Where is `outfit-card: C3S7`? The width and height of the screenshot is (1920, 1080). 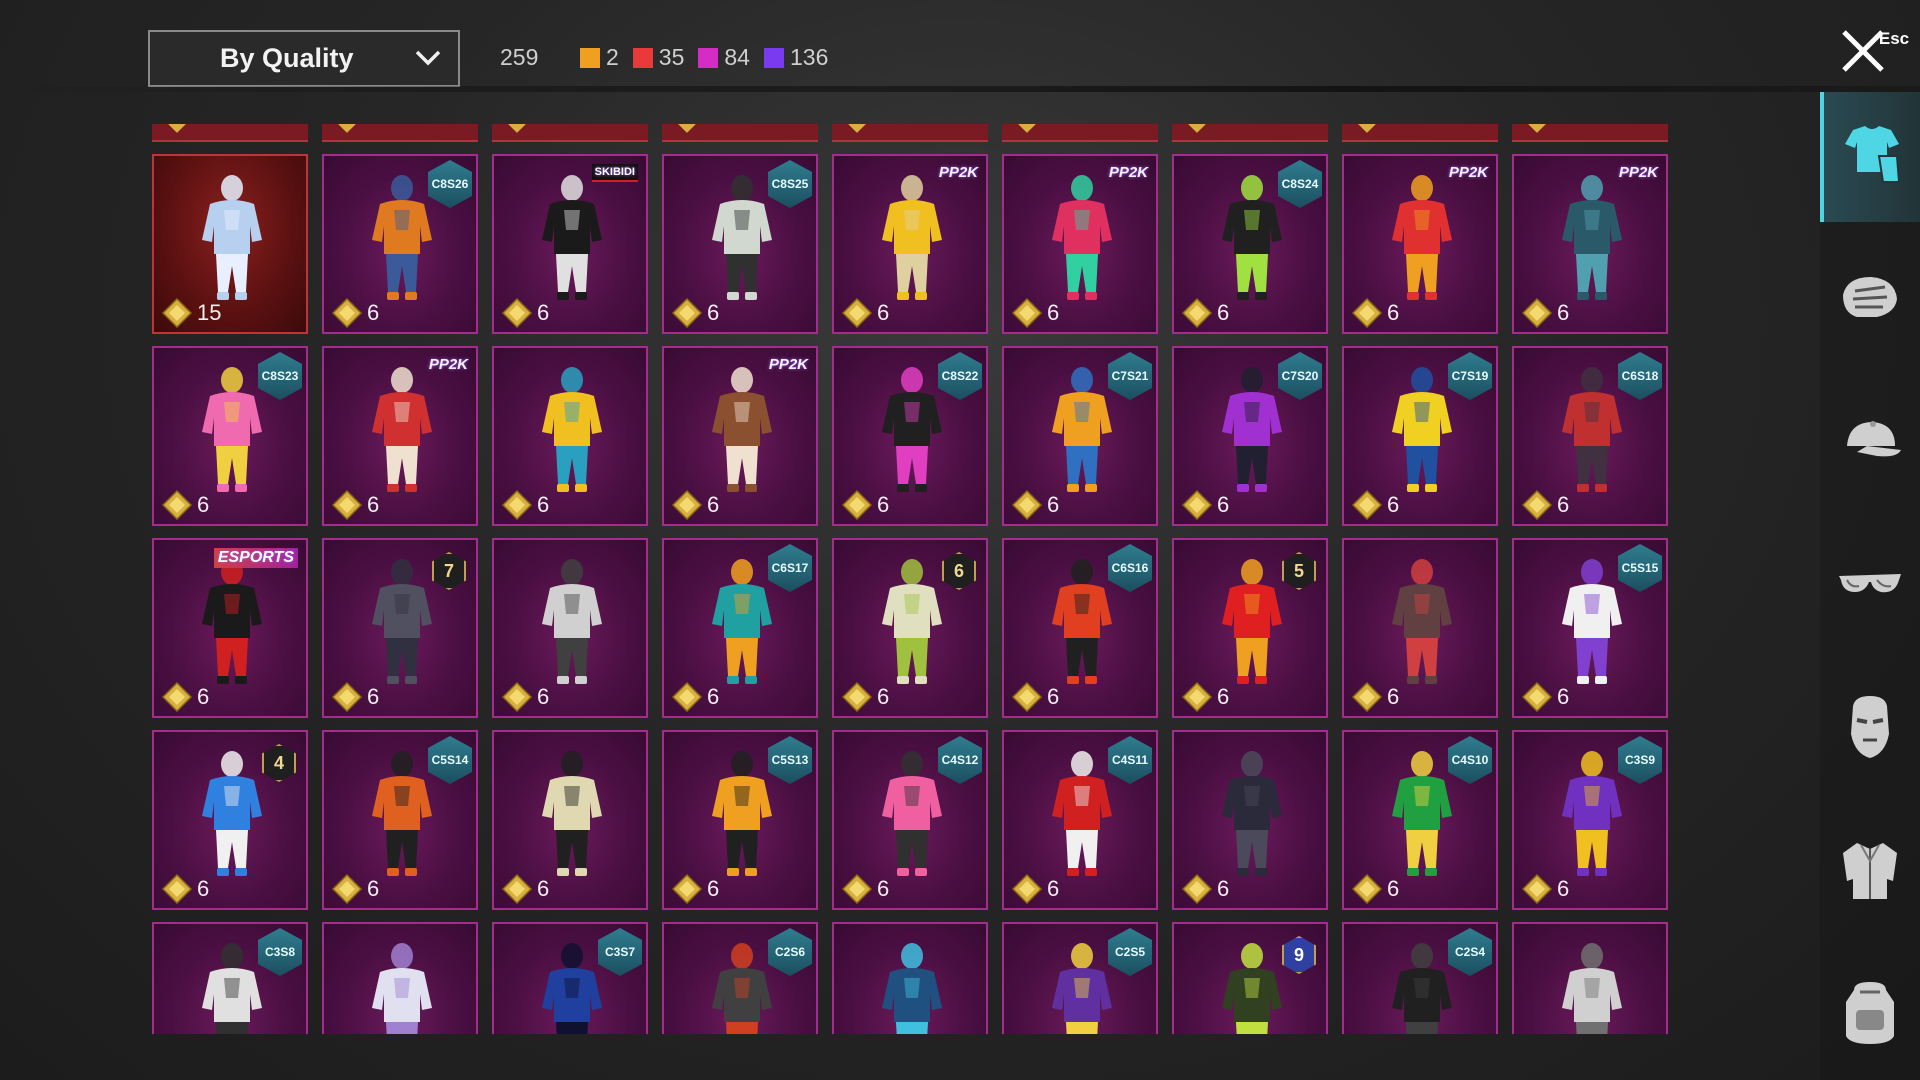
outfit-card: C3S7 is located at coordinates (570, 978).